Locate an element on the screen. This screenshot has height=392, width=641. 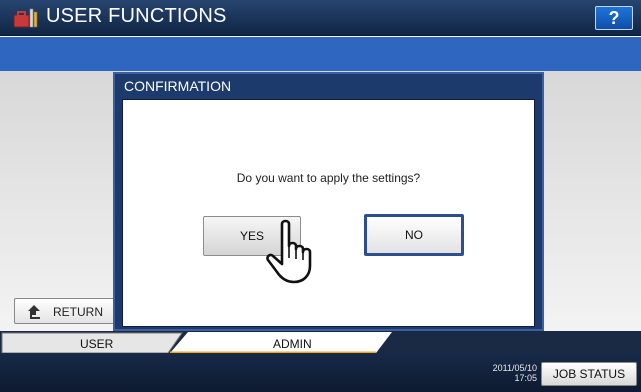
job-status-button: JOB STATUS is located at coordinates (589, 374).